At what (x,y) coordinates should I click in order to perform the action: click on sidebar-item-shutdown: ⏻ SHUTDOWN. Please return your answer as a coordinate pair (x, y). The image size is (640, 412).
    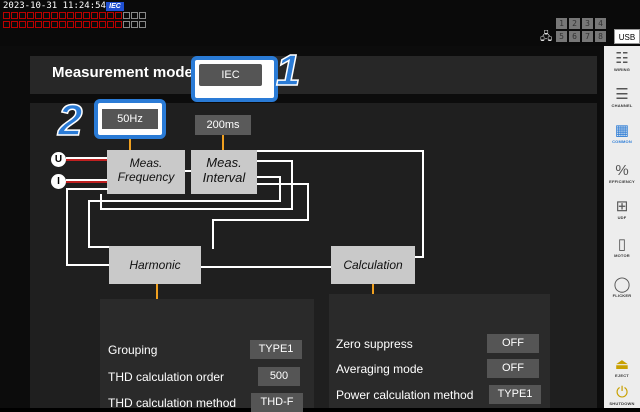
    Looking at the image, I should click on (622, 395).